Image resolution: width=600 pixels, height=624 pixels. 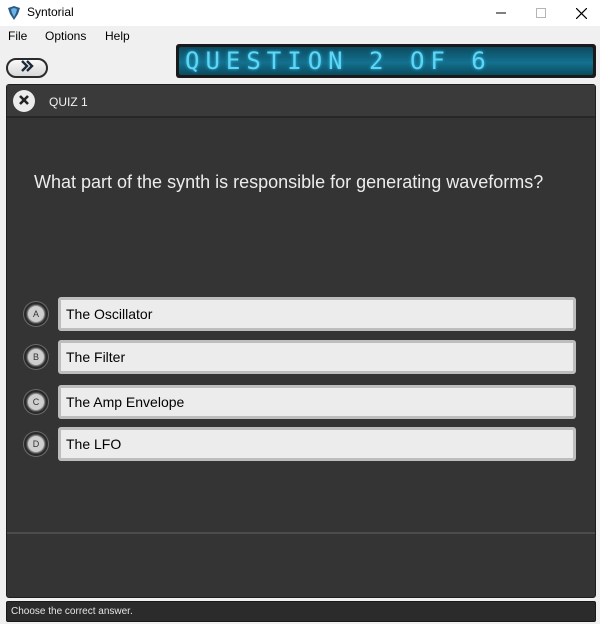 What do you see at coordinates (317, 402) in the screenshot?
I see `answer-button-c: The Amp Envelope` at bounding box center [317, 402].